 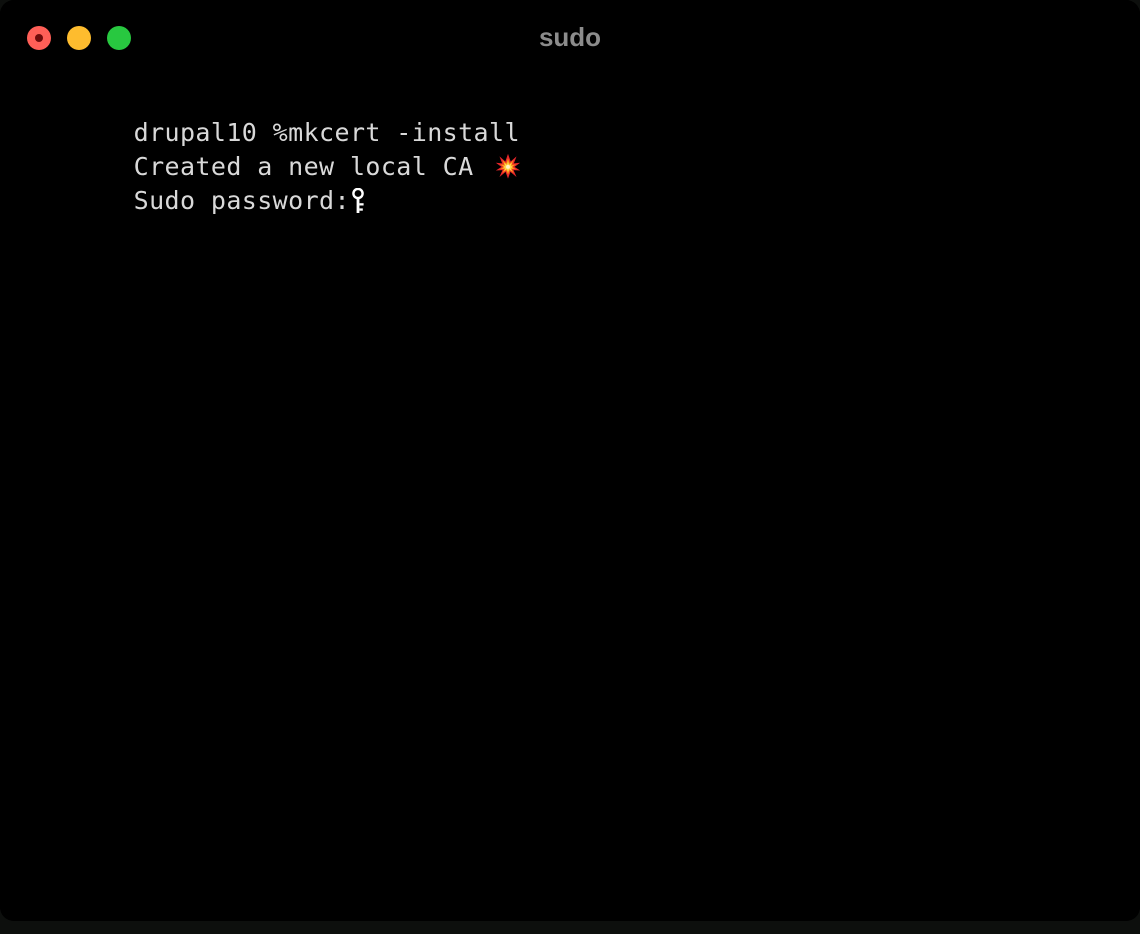 I want to click on collision-emoji-icon, so click(x=508, y=166).